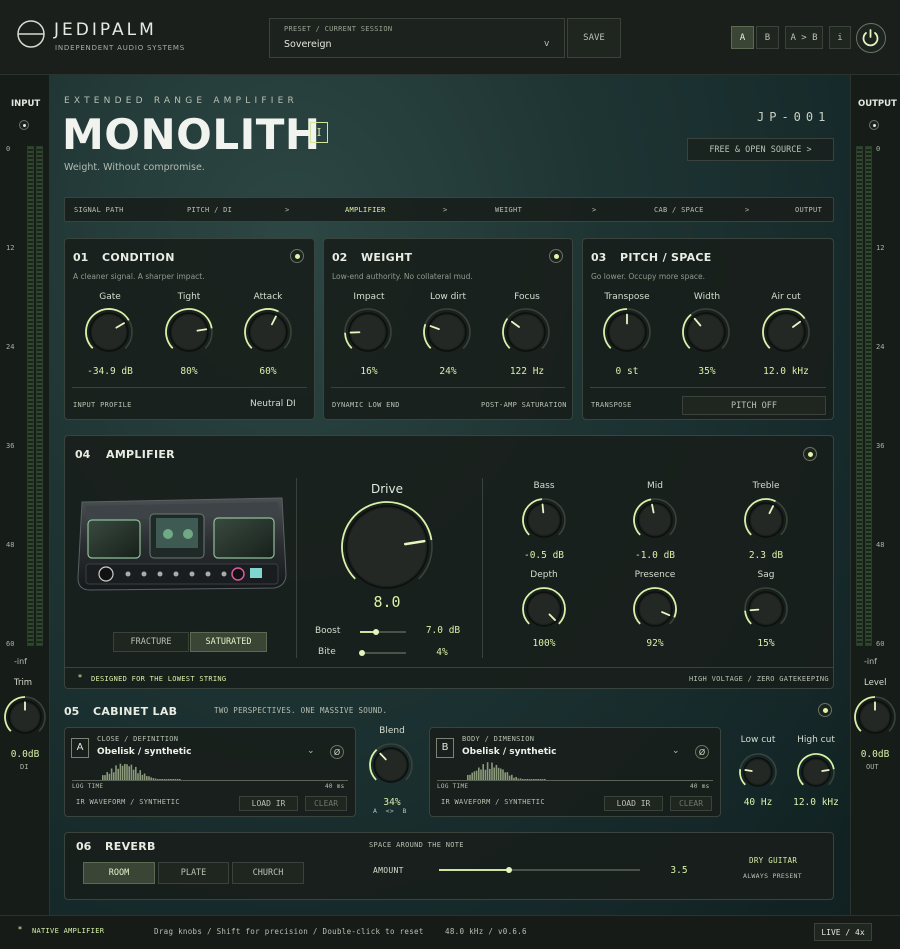 The image size is (900, 949). I want to click on free-open-source-button: FREE & OPEN SOURCE >, so click(760, 149).